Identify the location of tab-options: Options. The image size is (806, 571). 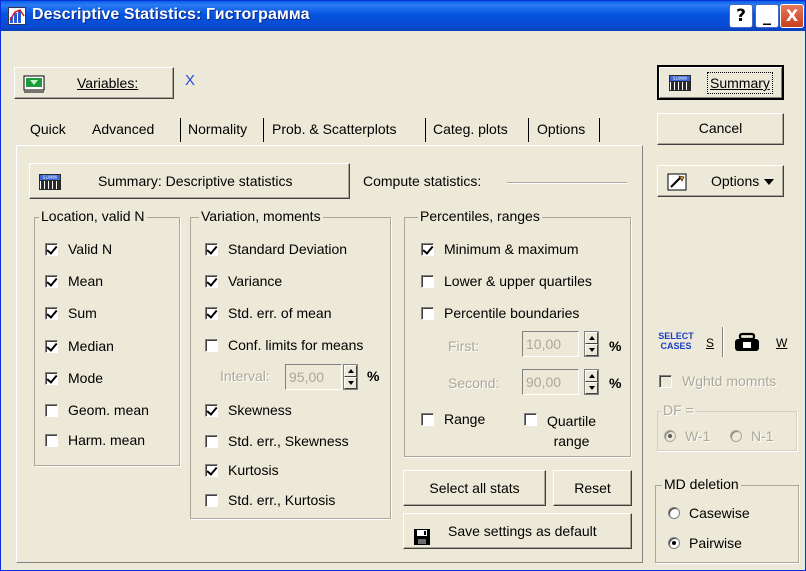
(561, 130).